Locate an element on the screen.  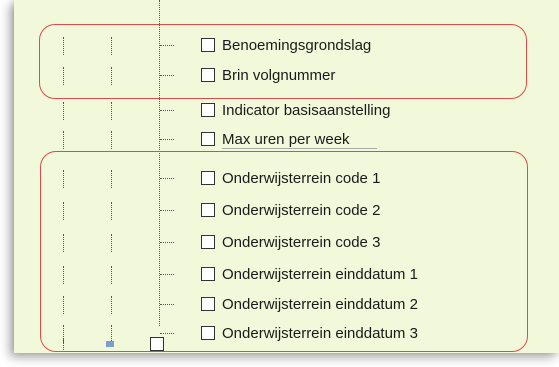
field-label: Max uren per week is located at coordinates (286, 139).